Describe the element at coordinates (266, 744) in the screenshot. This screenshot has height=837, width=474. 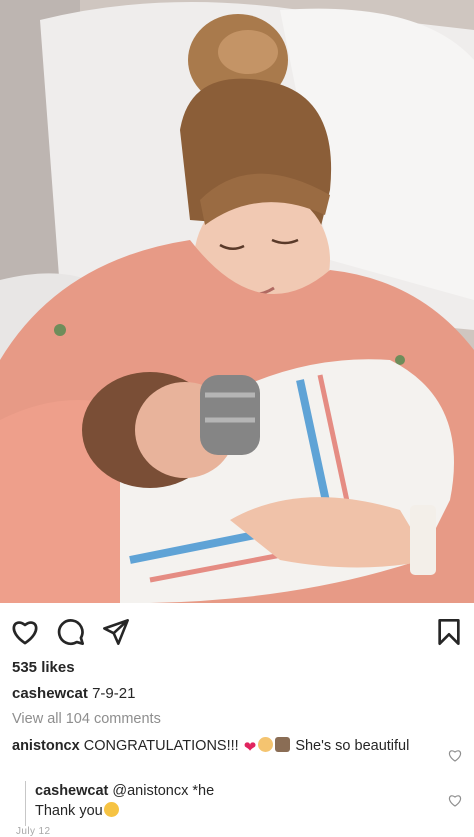
I see `baby-face-emoji` at that location.